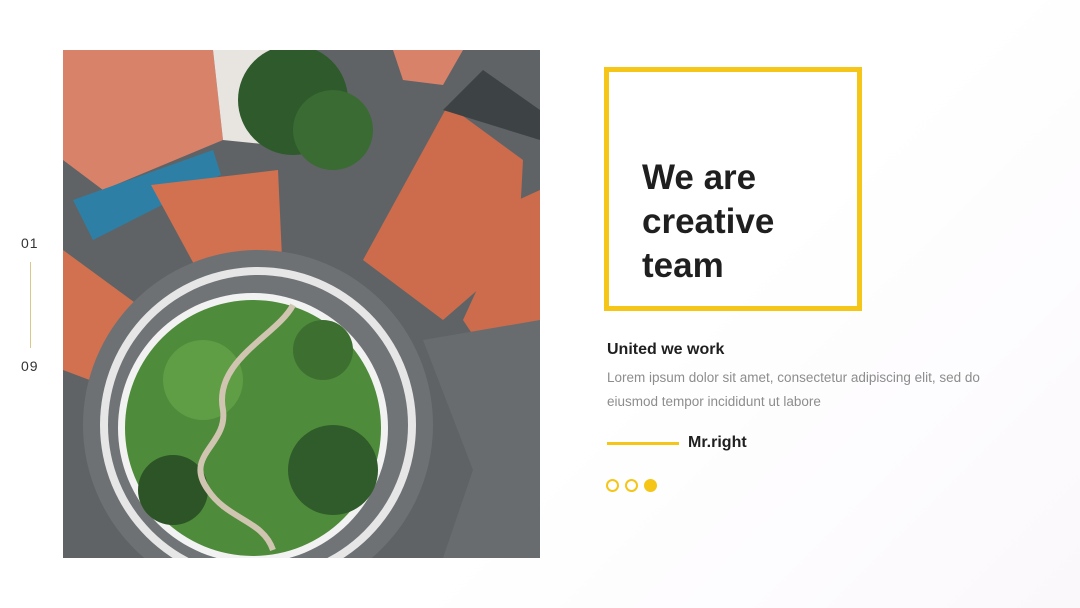  Describe the element at coordinates (30, 305) in the screenshot. I see `page-progress-line` at that location.